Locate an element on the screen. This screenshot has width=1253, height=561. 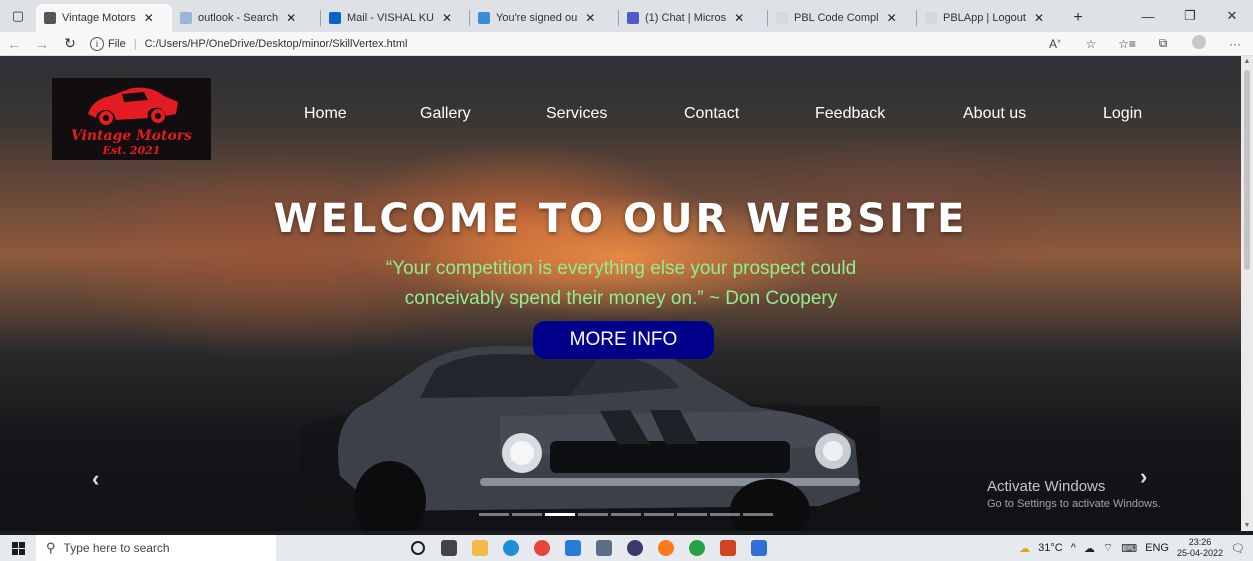
scroll-down-icon: ▼ is located at coordinates (1247, 525).